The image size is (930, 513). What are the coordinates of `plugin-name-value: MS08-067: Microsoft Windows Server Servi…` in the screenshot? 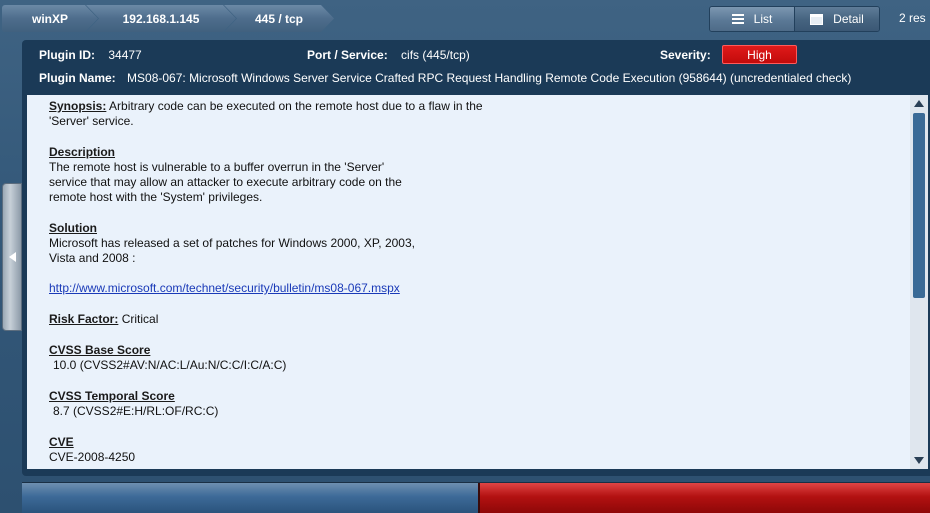 It's located at (489, 78).